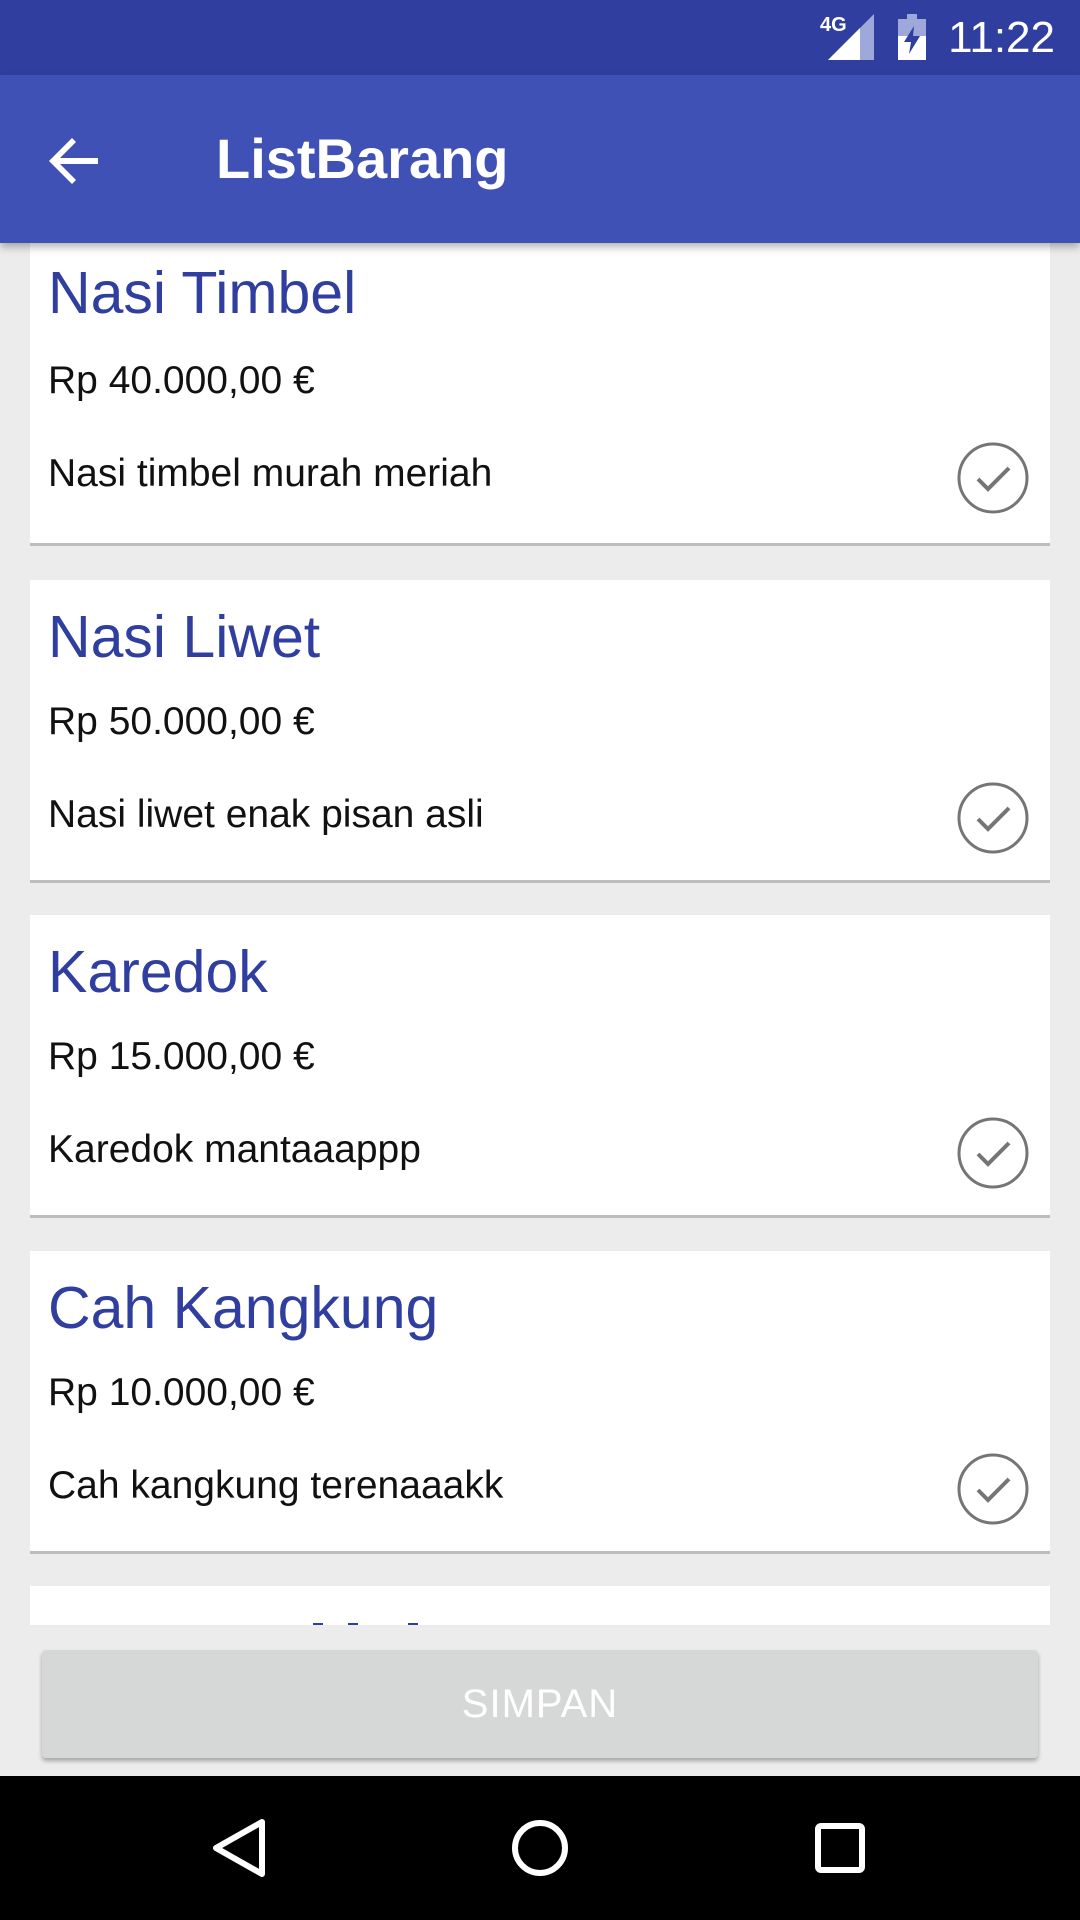  I want to click on navigation-bar, so click(540, 1848).